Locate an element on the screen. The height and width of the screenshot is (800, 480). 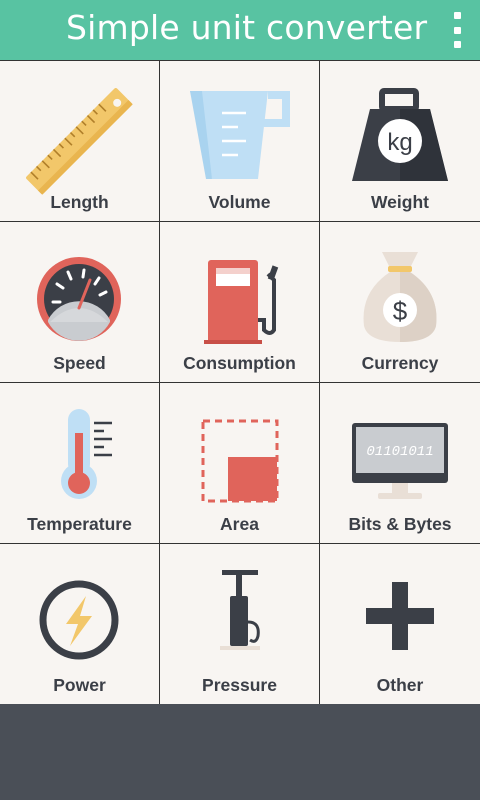
category-label: Pressure is located at coordinates (239, 685).